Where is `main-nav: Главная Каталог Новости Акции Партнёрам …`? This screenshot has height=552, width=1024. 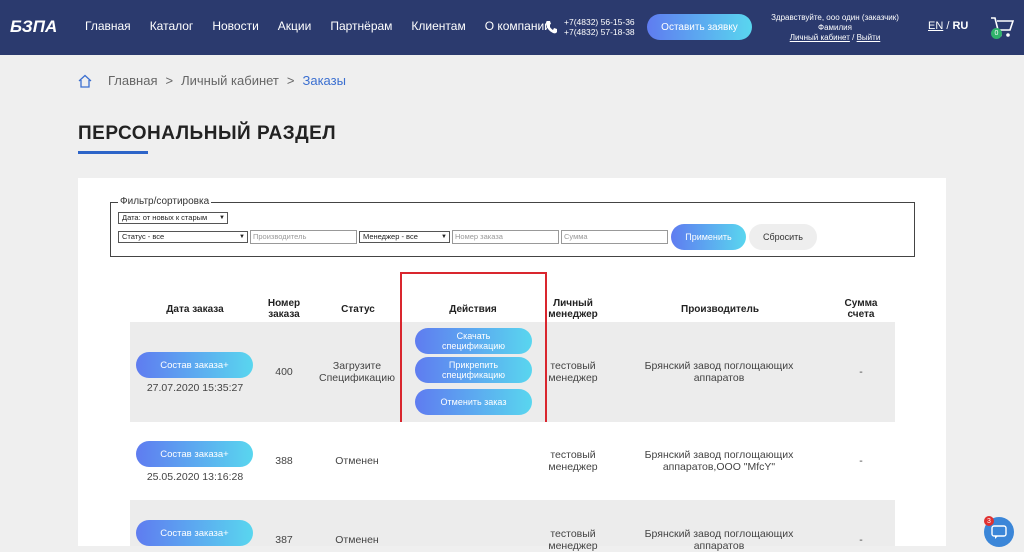 main-nav: Главная Каталог Новости Акции Партнёрам … is located at coordinates (327, 26).